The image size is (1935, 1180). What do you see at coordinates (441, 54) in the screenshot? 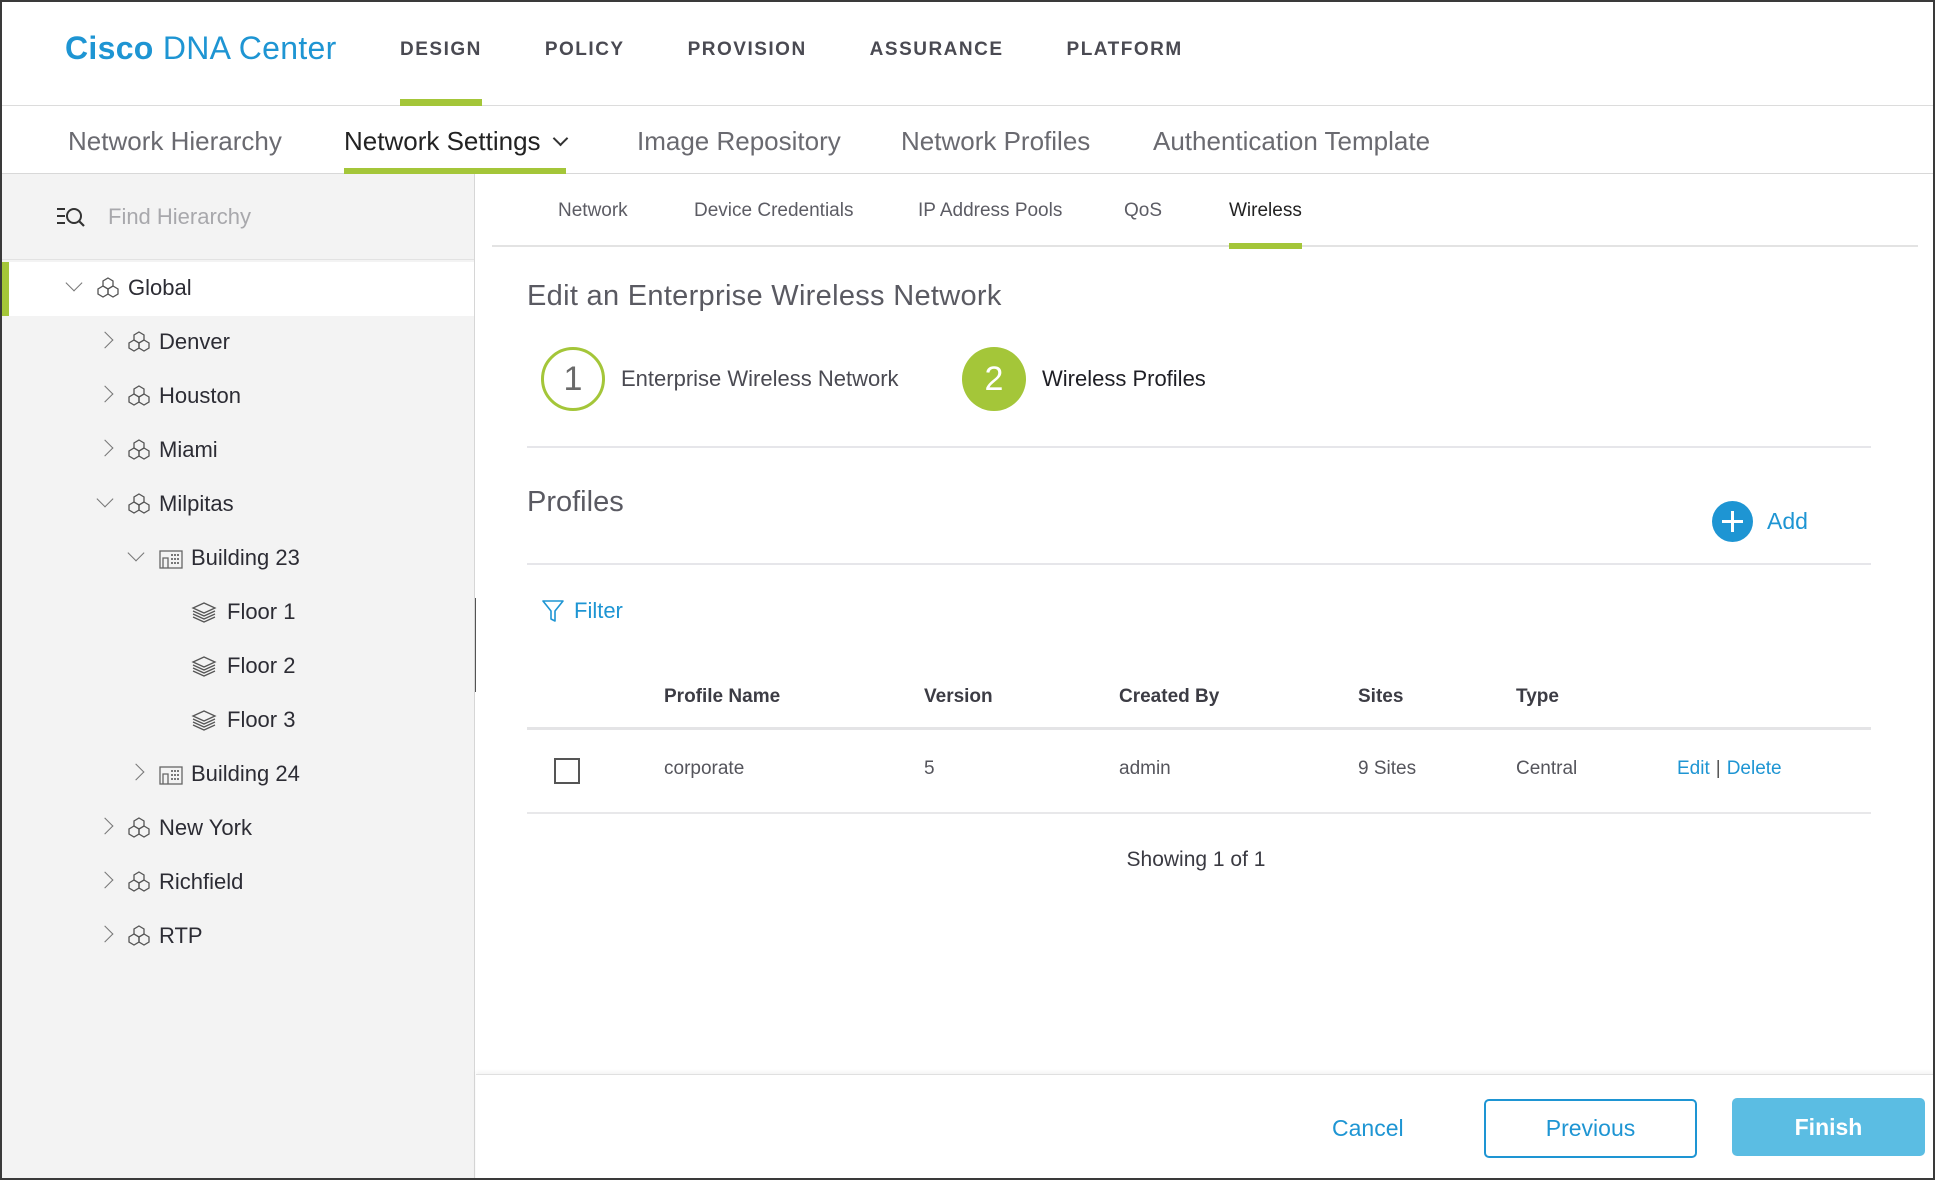
I see `main-nav-design: DESIGN` at bounding box center [441, 54].